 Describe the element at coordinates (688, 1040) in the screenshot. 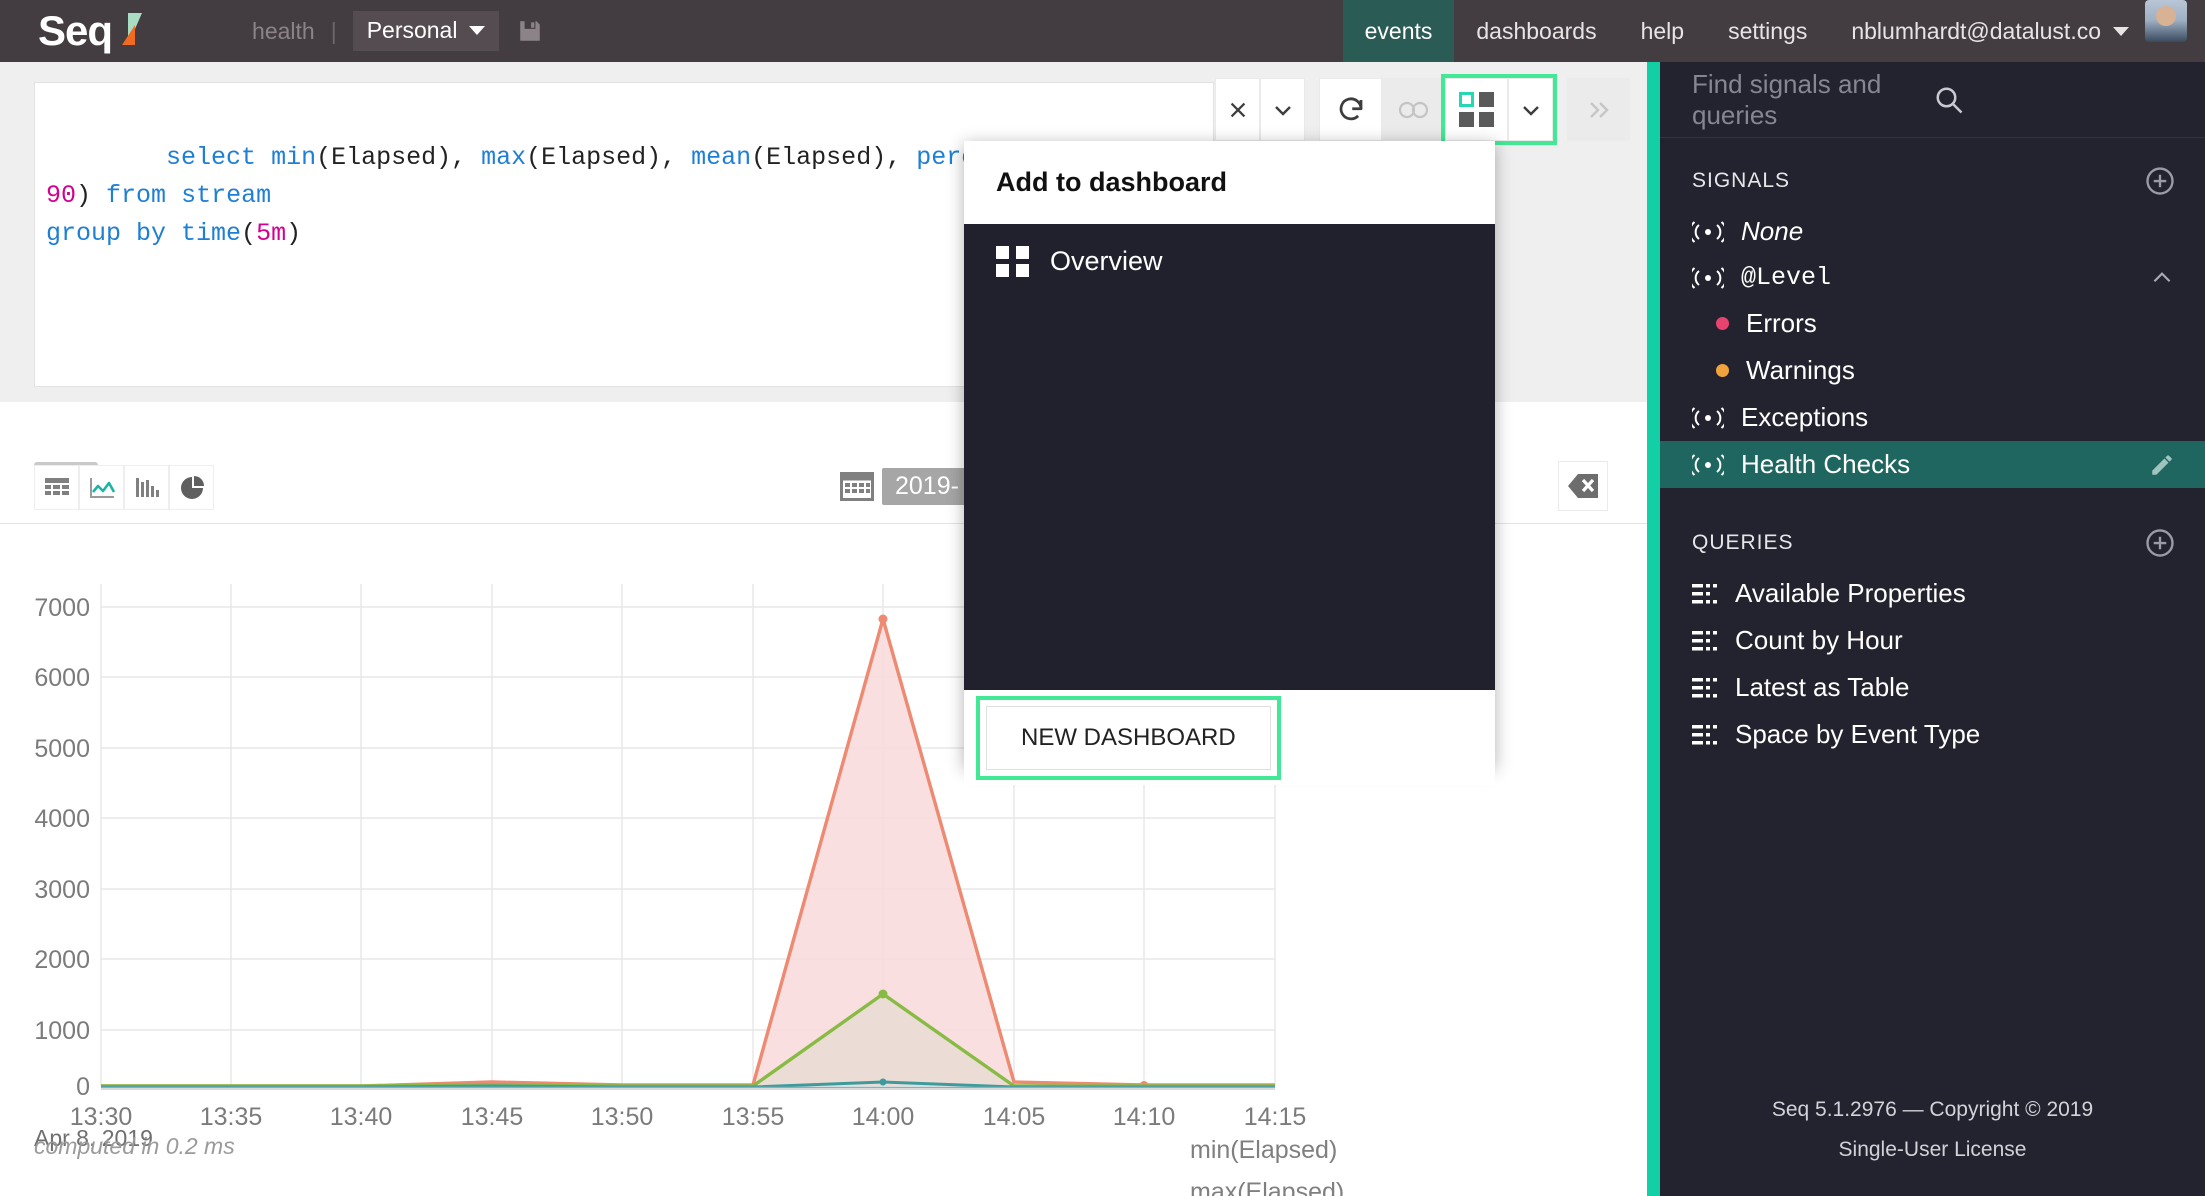

I see `series-percentile-line` at that location.